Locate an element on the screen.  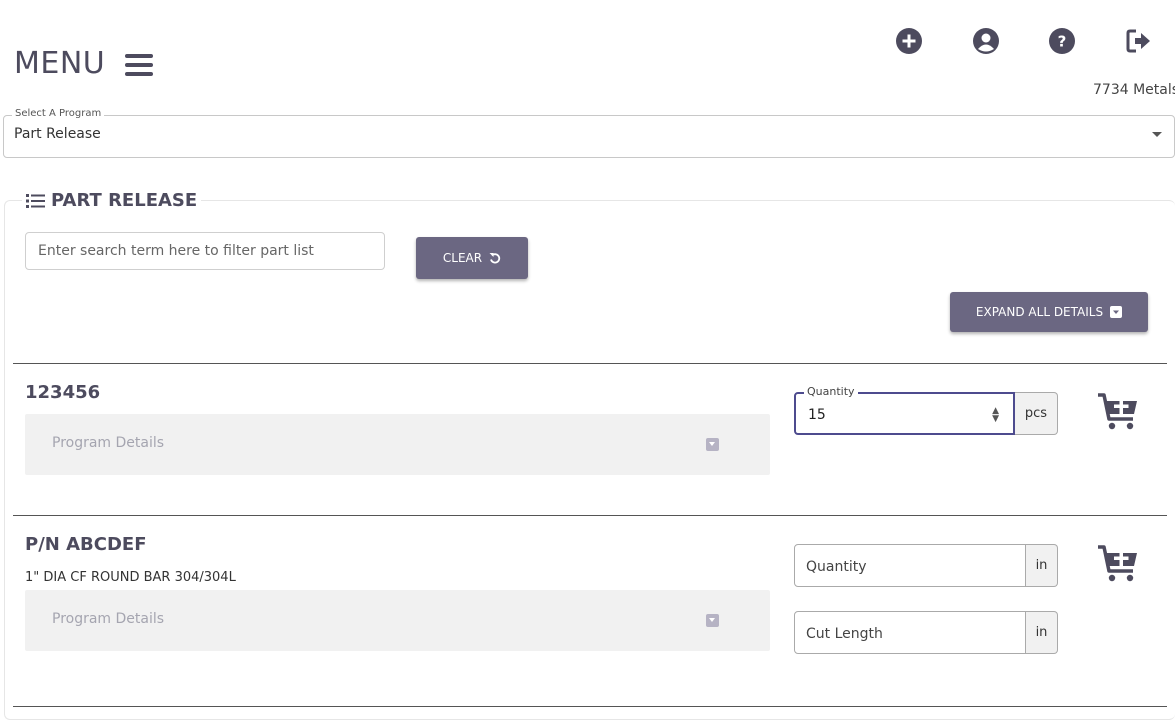
menu-toggle: MENU is located at coordinates (84, 63).